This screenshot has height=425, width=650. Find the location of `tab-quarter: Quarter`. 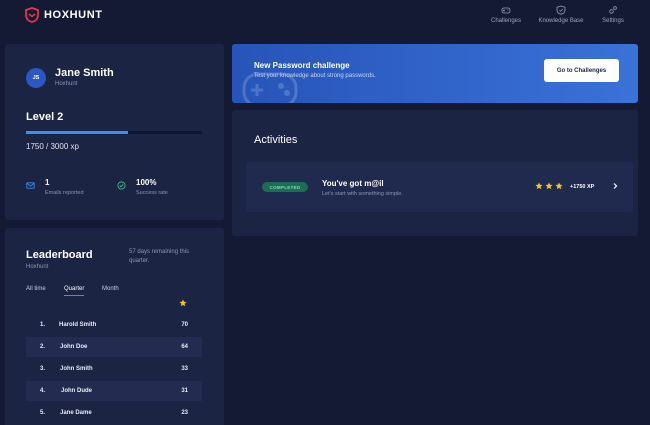

tab-quarter: Quarter is located at coordinates (74, 291).